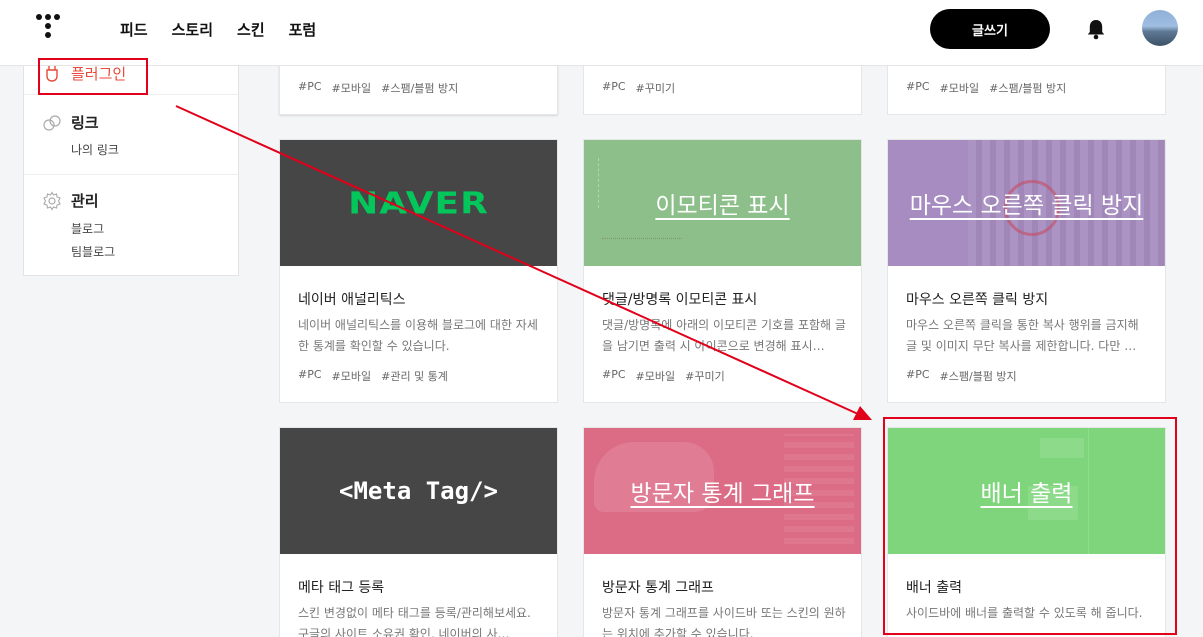 The image size is (1203, 637). Describe the element at coordinates (52, 123) in the screenshot. I see `link-icon` at that location.